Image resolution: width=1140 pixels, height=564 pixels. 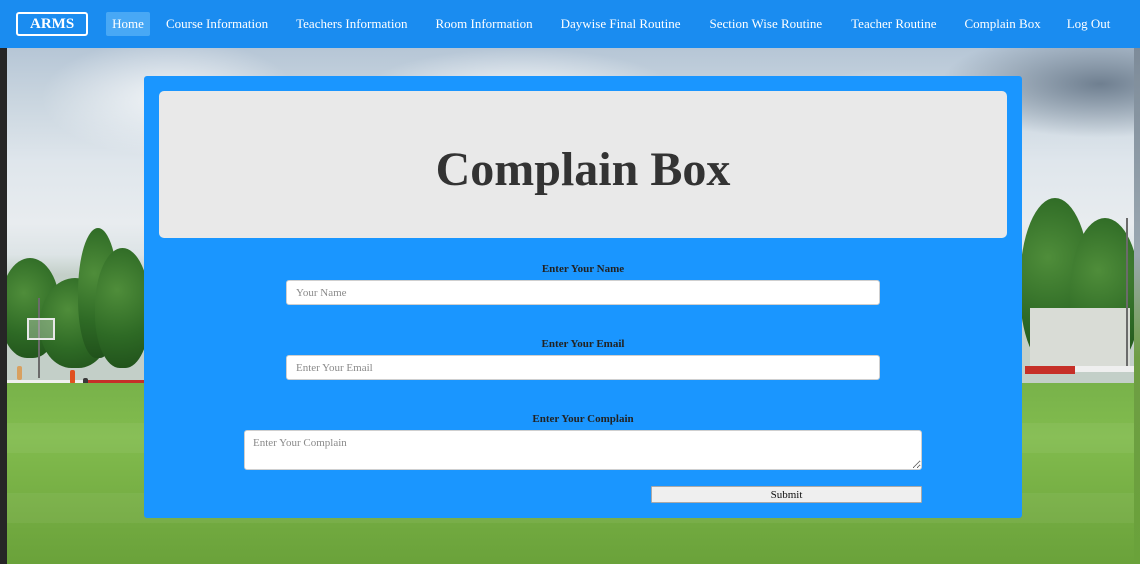 What do you see at coordinates (3, 306) in the screenshot?
I see `photo-left-edge` at bounding box center [3, 306].